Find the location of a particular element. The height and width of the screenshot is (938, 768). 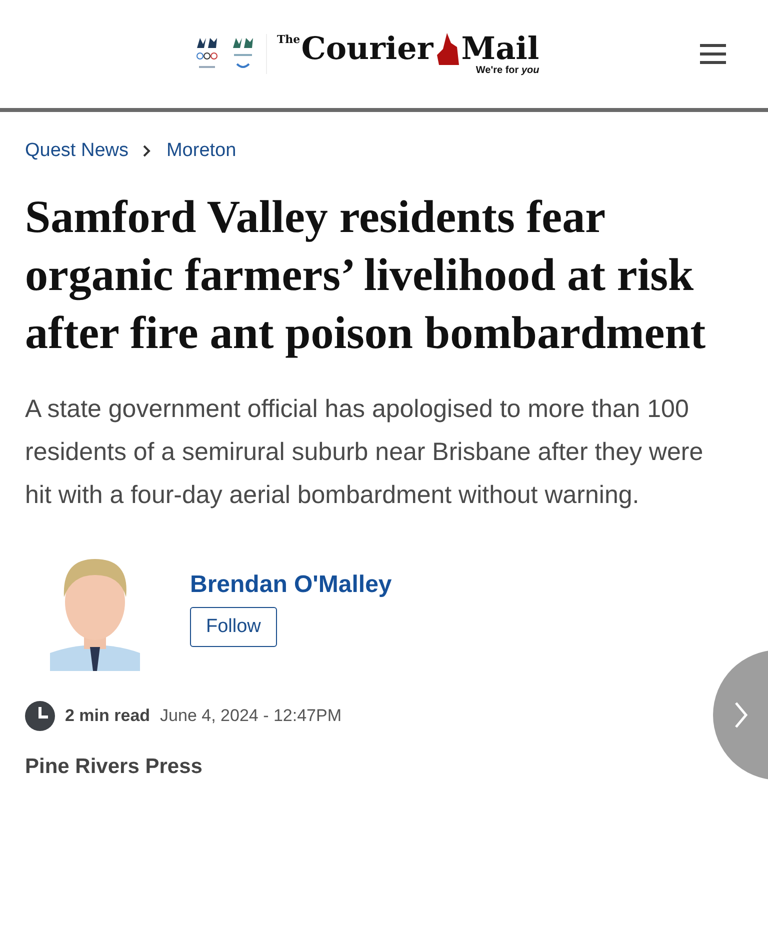

read-time: 2 min read is located at coordinates (107, 716).